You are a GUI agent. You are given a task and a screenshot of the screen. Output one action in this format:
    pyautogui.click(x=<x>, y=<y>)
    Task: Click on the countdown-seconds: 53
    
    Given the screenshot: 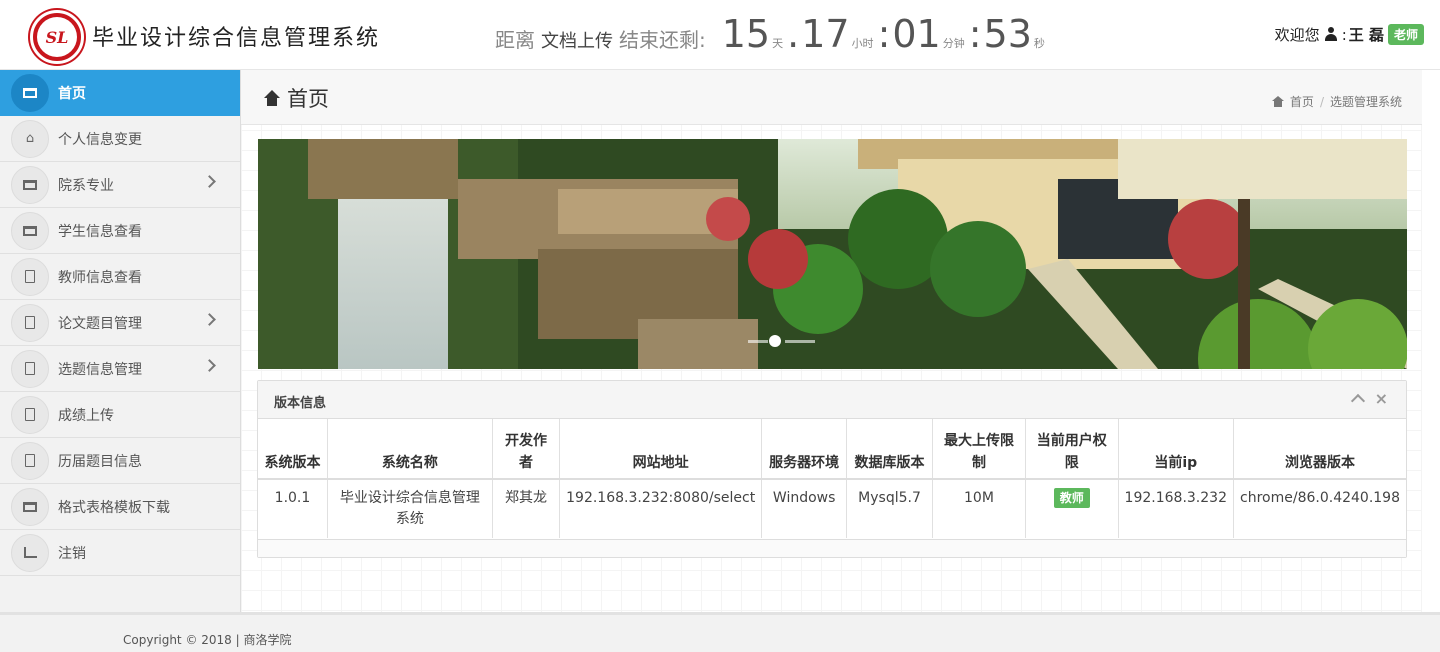 What is the action you would take?
    pyautogui.click(x=1007, y=34)
    